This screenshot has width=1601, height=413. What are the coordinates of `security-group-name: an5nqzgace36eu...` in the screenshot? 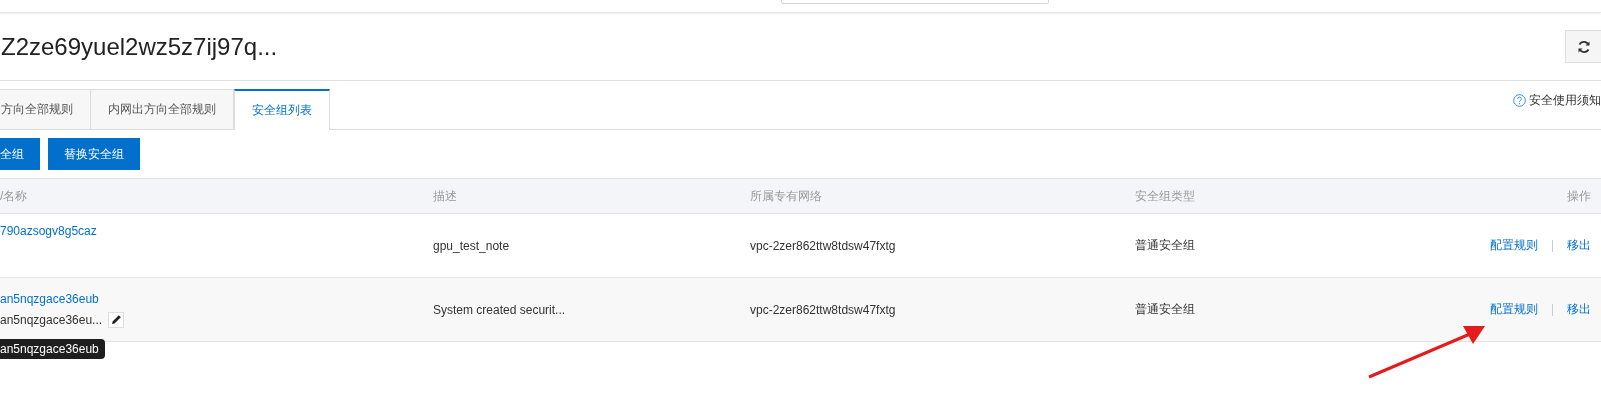 It's located at (51, 319).